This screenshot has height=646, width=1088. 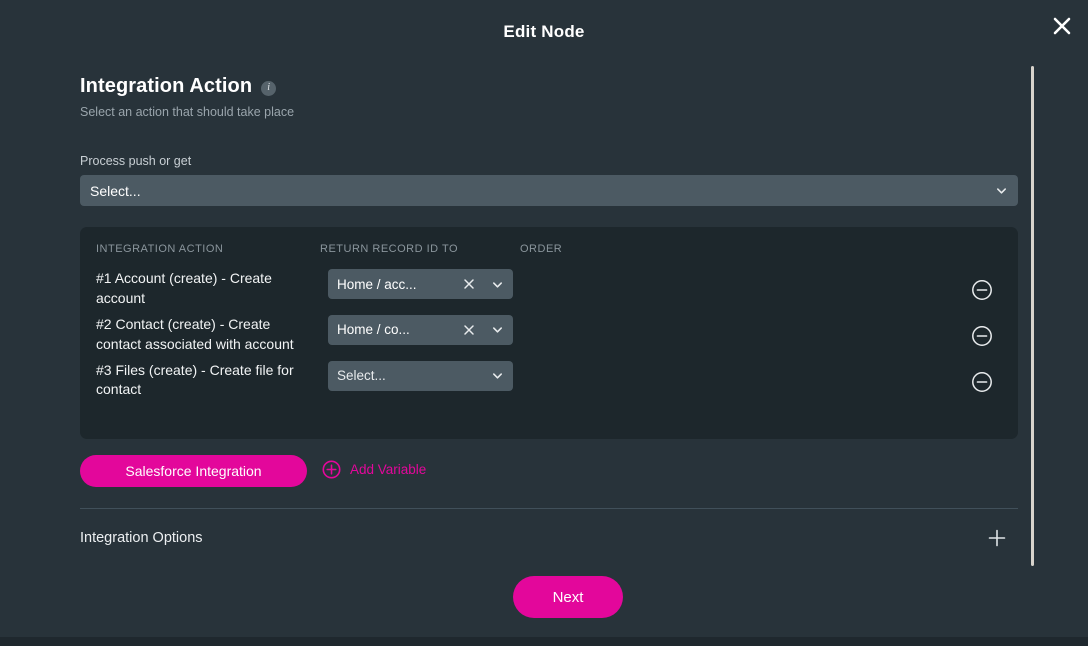 What do you see at coordinates (193, 471) in the screenshot?
I see `salesforce-integration-button: Salesforce Integration` at bounding box center [193, 471].